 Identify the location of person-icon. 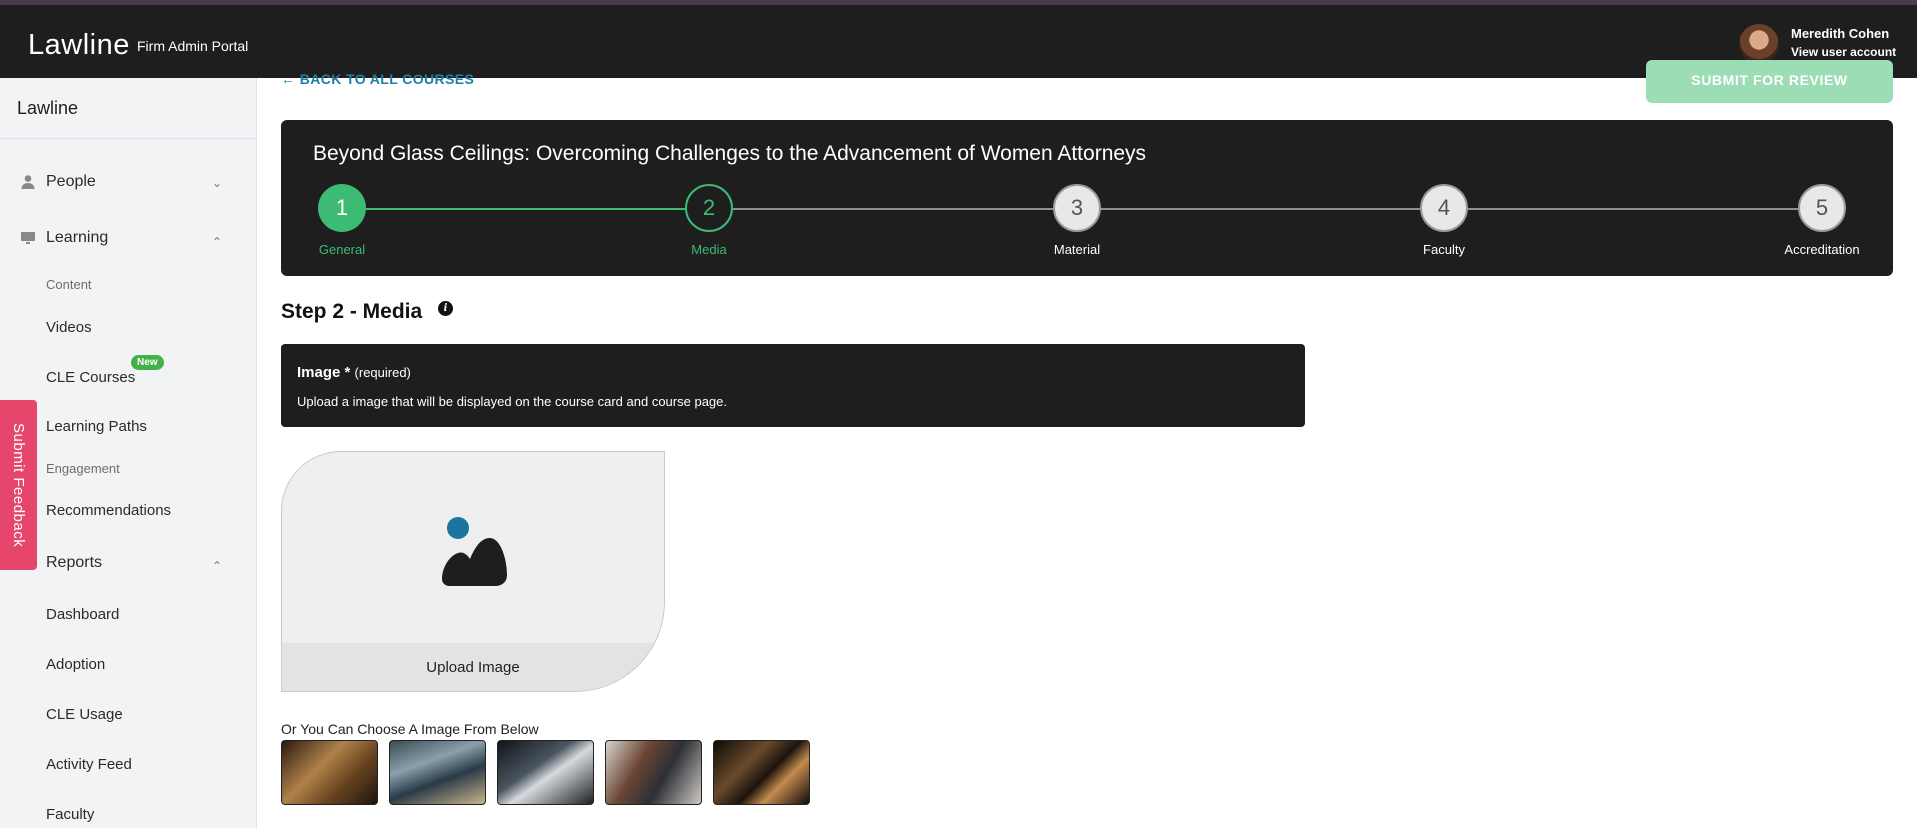
(28, 182).